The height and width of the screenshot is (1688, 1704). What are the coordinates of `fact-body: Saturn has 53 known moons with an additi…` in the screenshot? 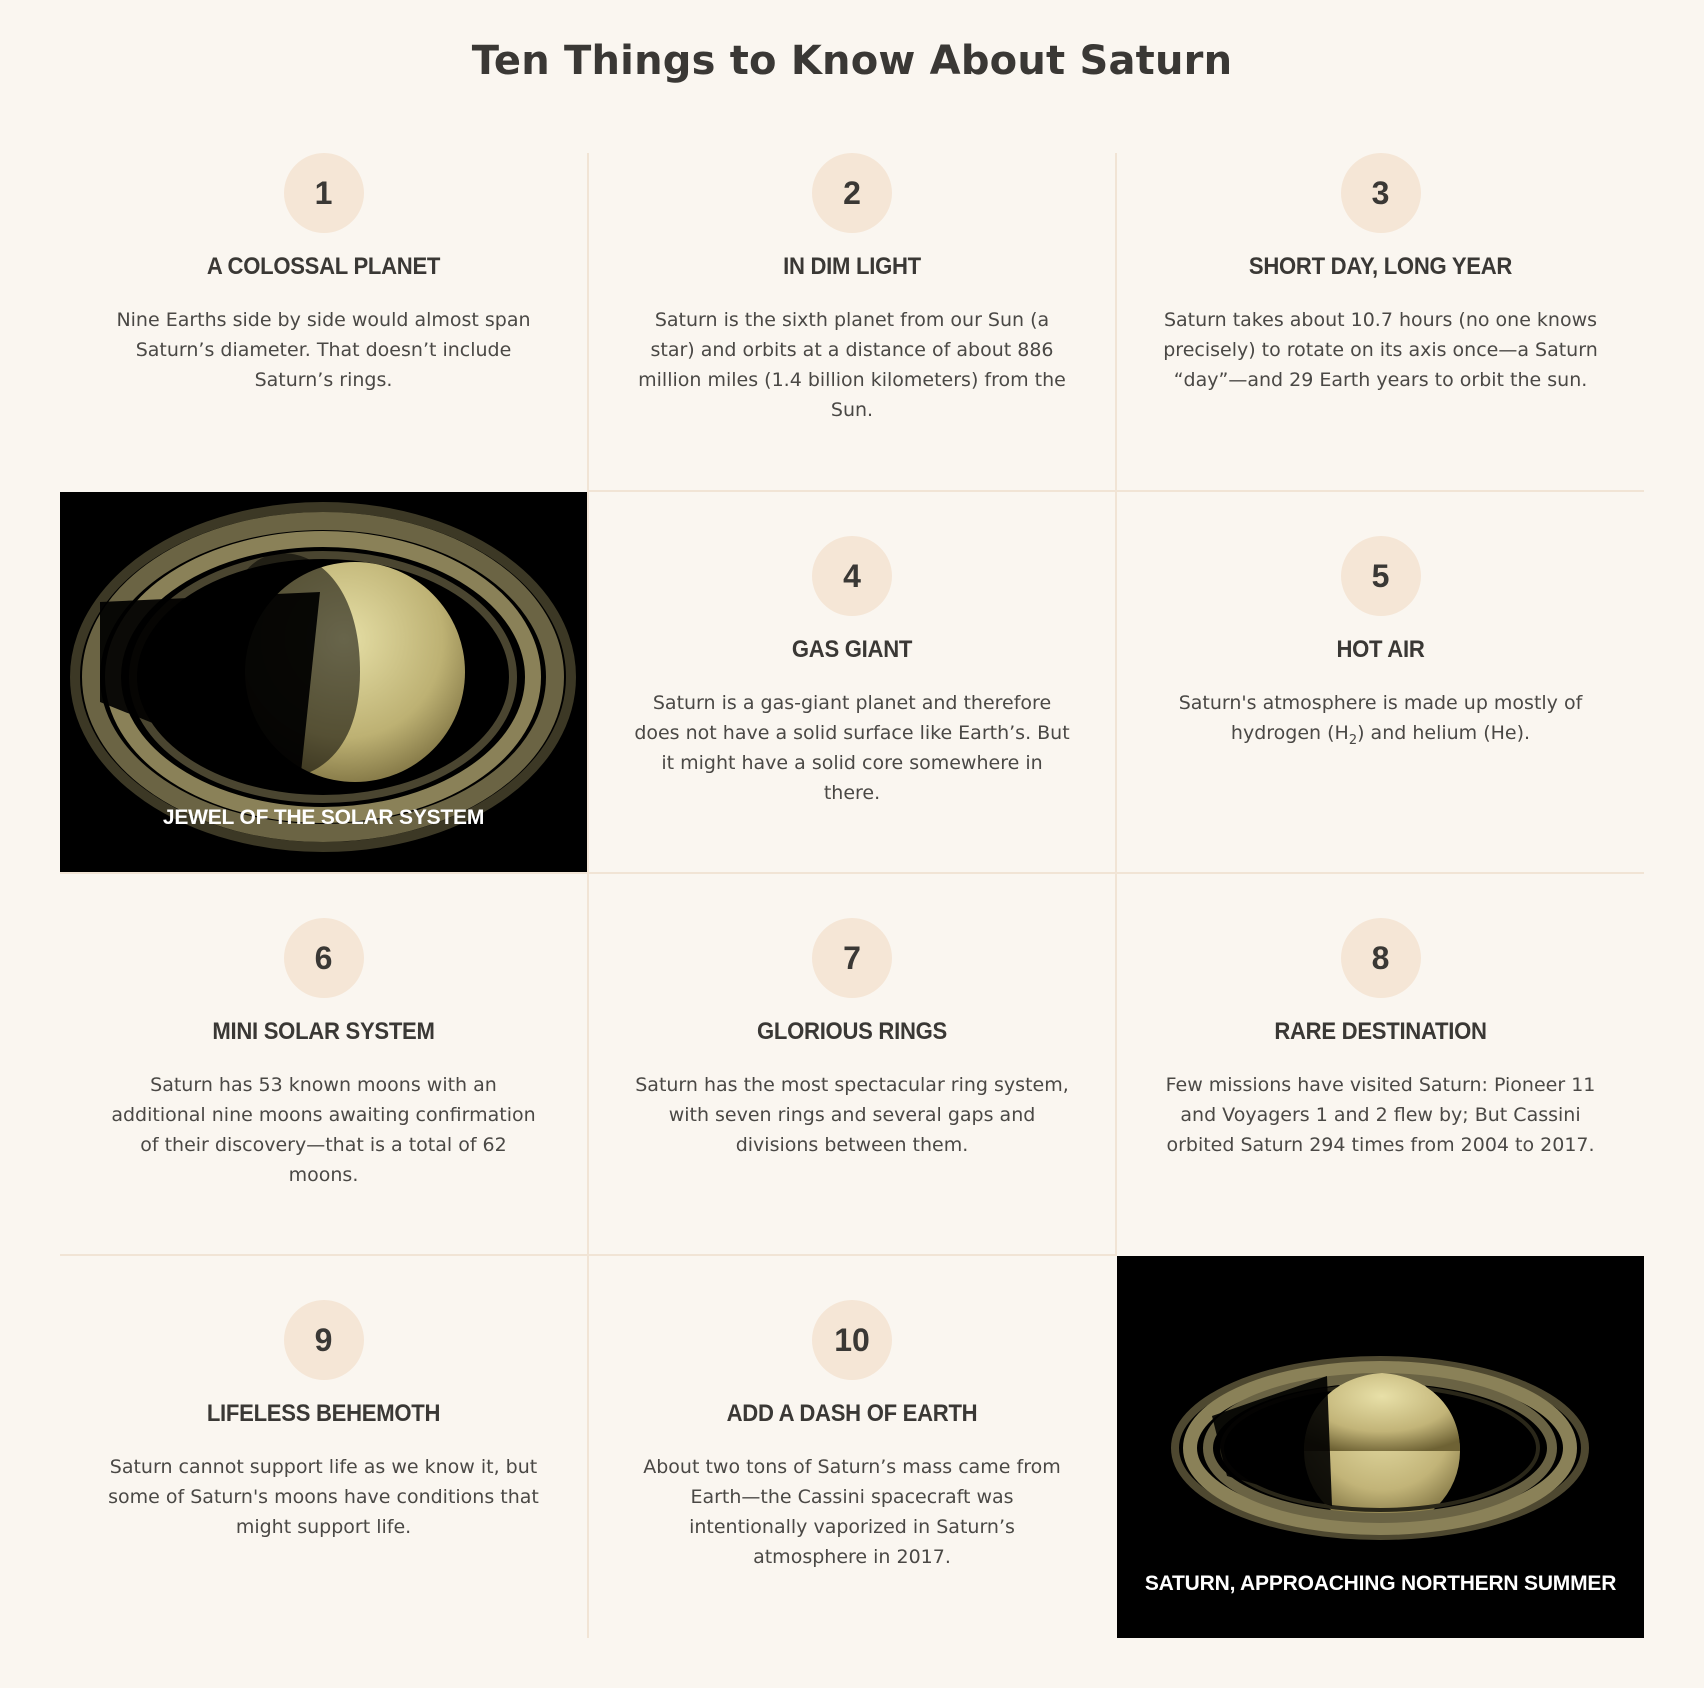 It's located at (323, 1130).